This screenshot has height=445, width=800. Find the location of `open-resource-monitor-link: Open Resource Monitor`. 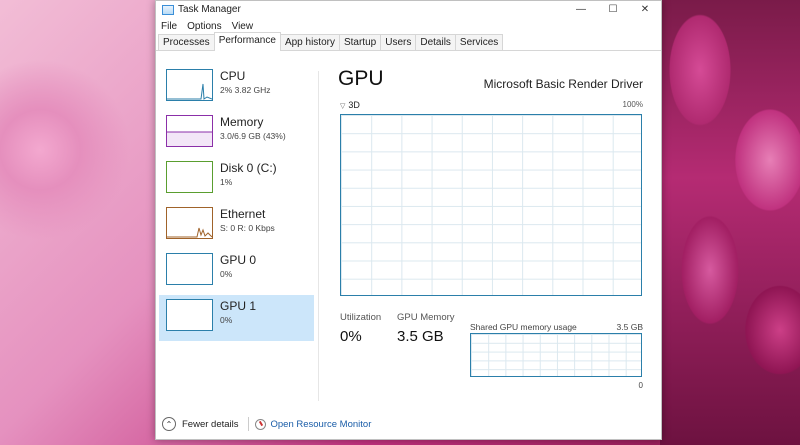

open-resource-monitor-link: Open Resource Monitor is located at coordinates (313, 424).